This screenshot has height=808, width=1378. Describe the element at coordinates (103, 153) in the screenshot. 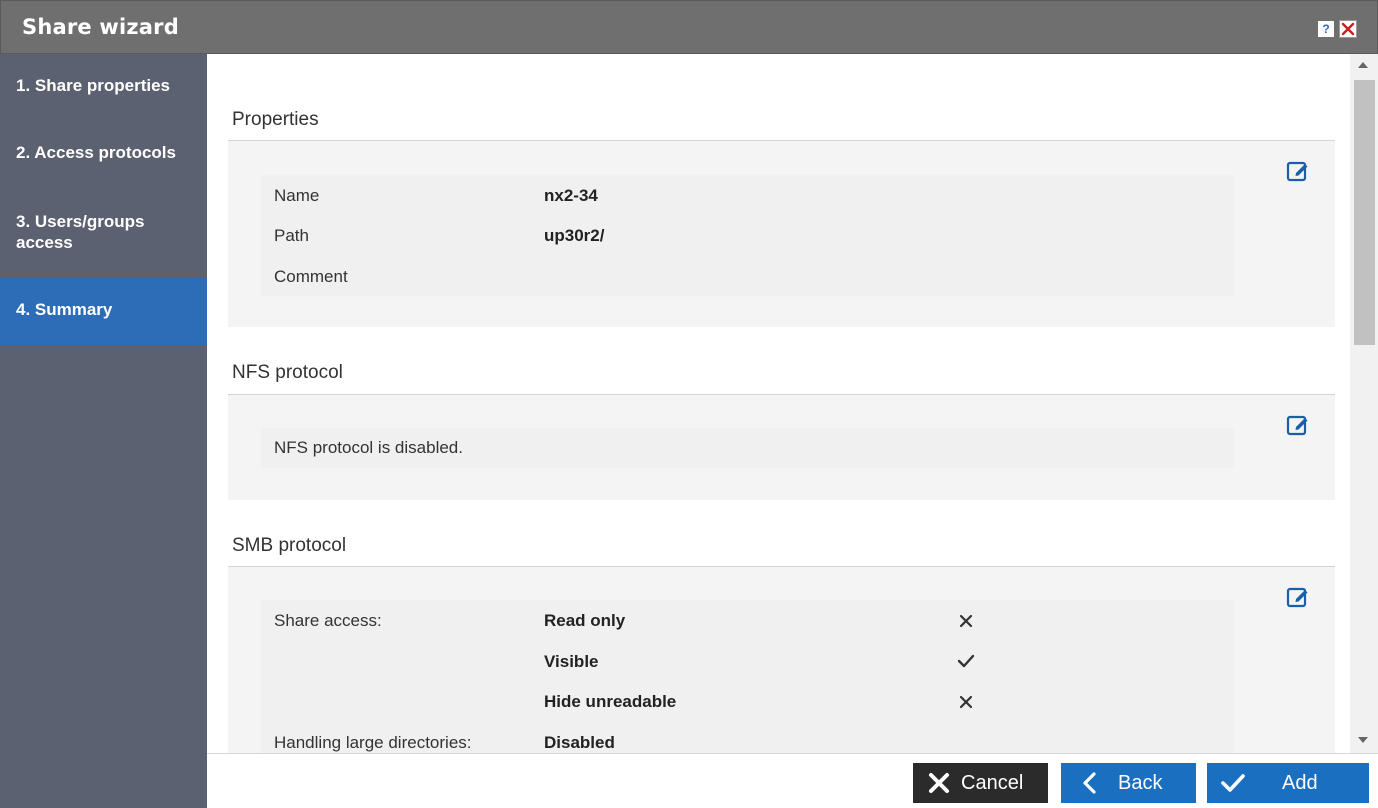

I see `step-access-protocols: 2. Access protocols` at that location.